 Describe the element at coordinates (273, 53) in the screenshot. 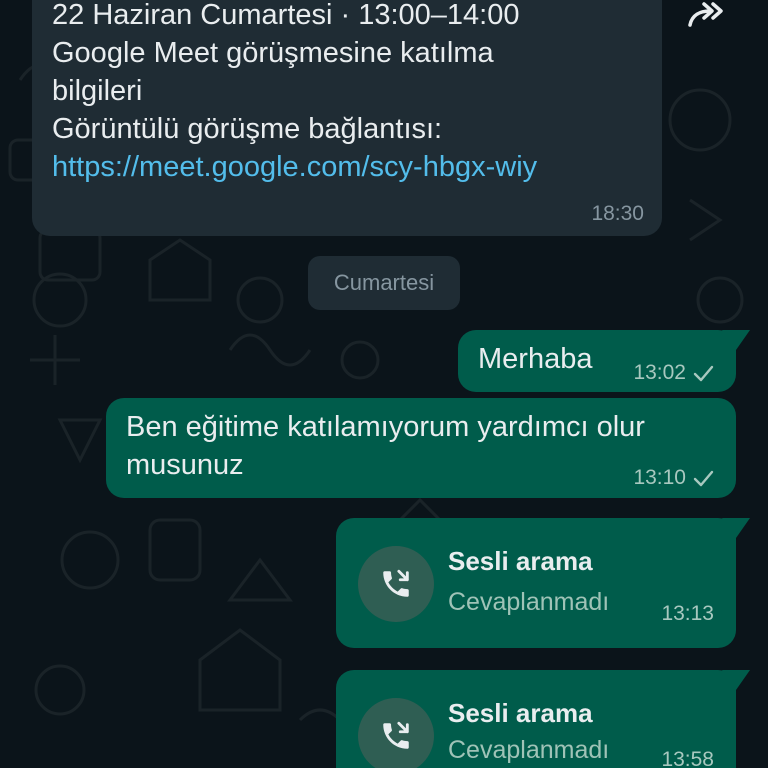

I see `message-line: Google Meet görüşmesine katılma` at that location.